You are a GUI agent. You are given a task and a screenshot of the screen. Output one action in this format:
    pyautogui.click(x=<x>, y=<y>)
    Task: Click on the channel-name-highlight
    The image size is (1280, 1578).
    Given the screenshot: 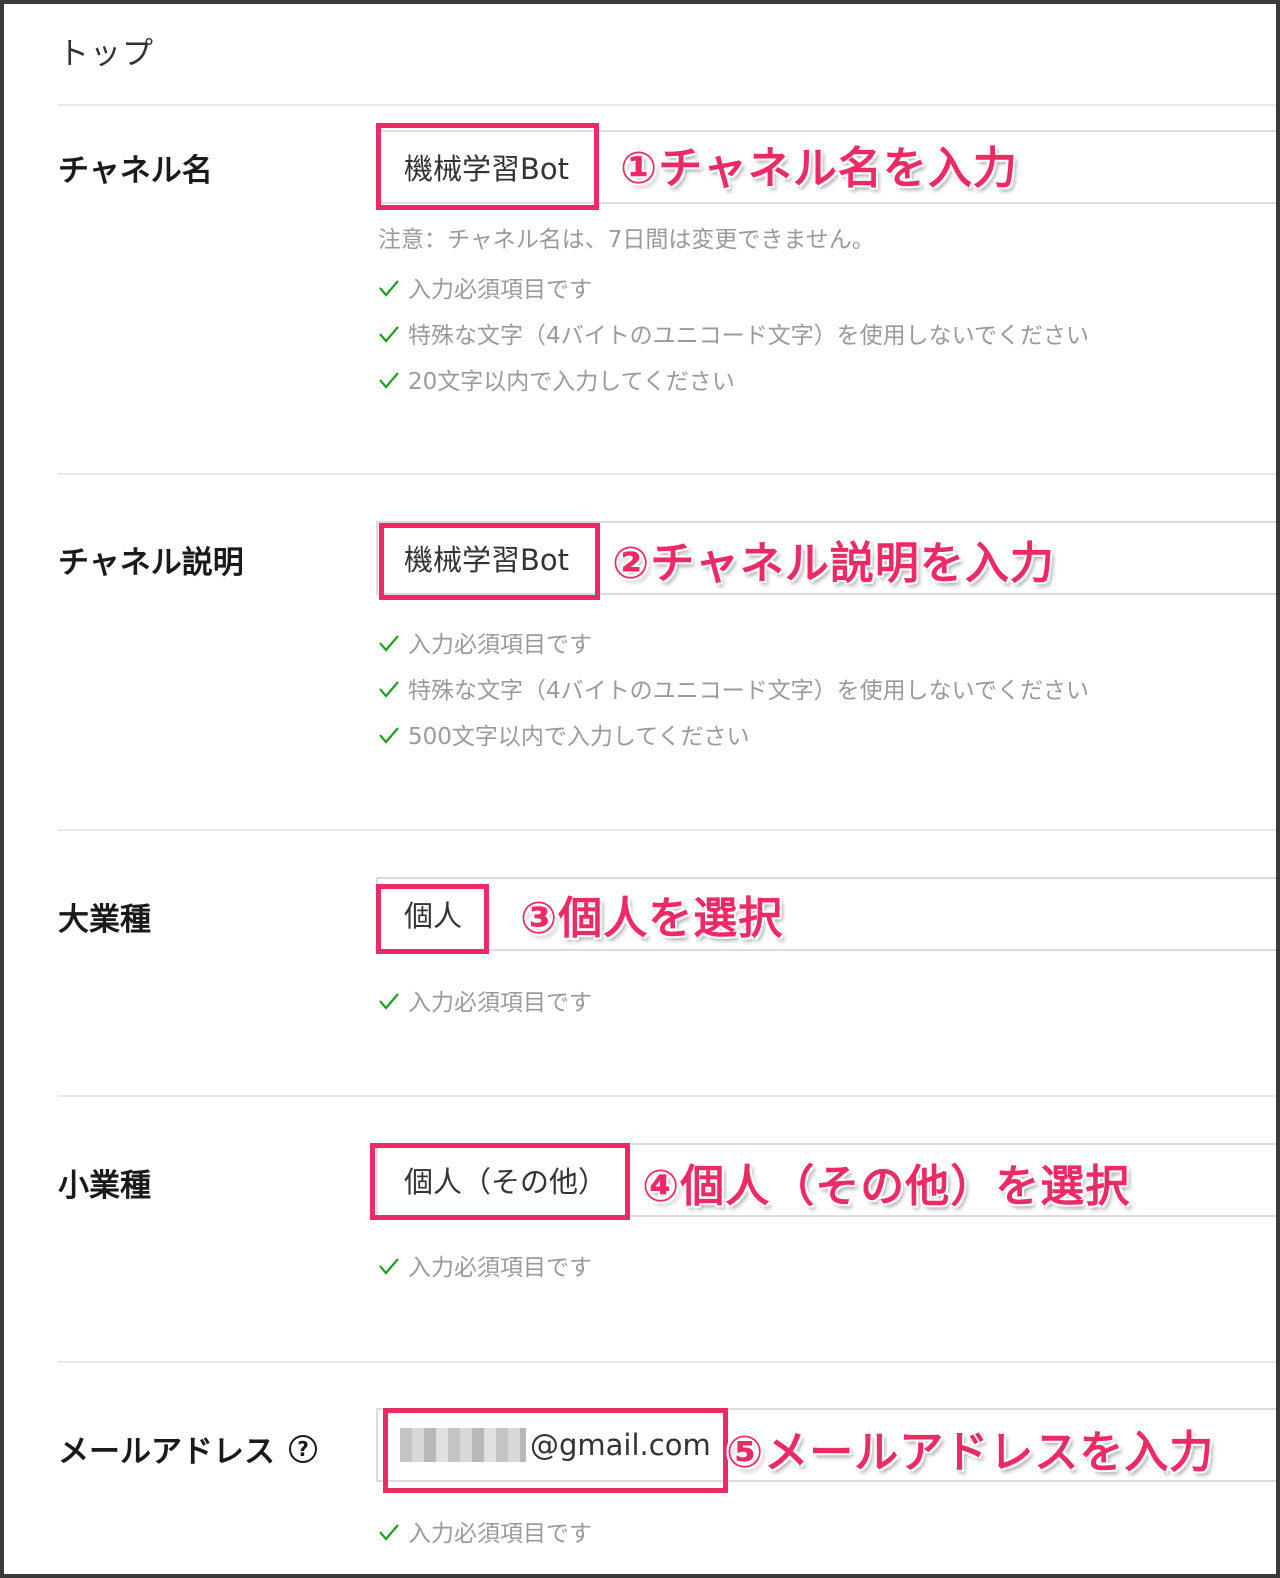 What is the action you would take?
    pyautogui.click(x=487, y=166)
    